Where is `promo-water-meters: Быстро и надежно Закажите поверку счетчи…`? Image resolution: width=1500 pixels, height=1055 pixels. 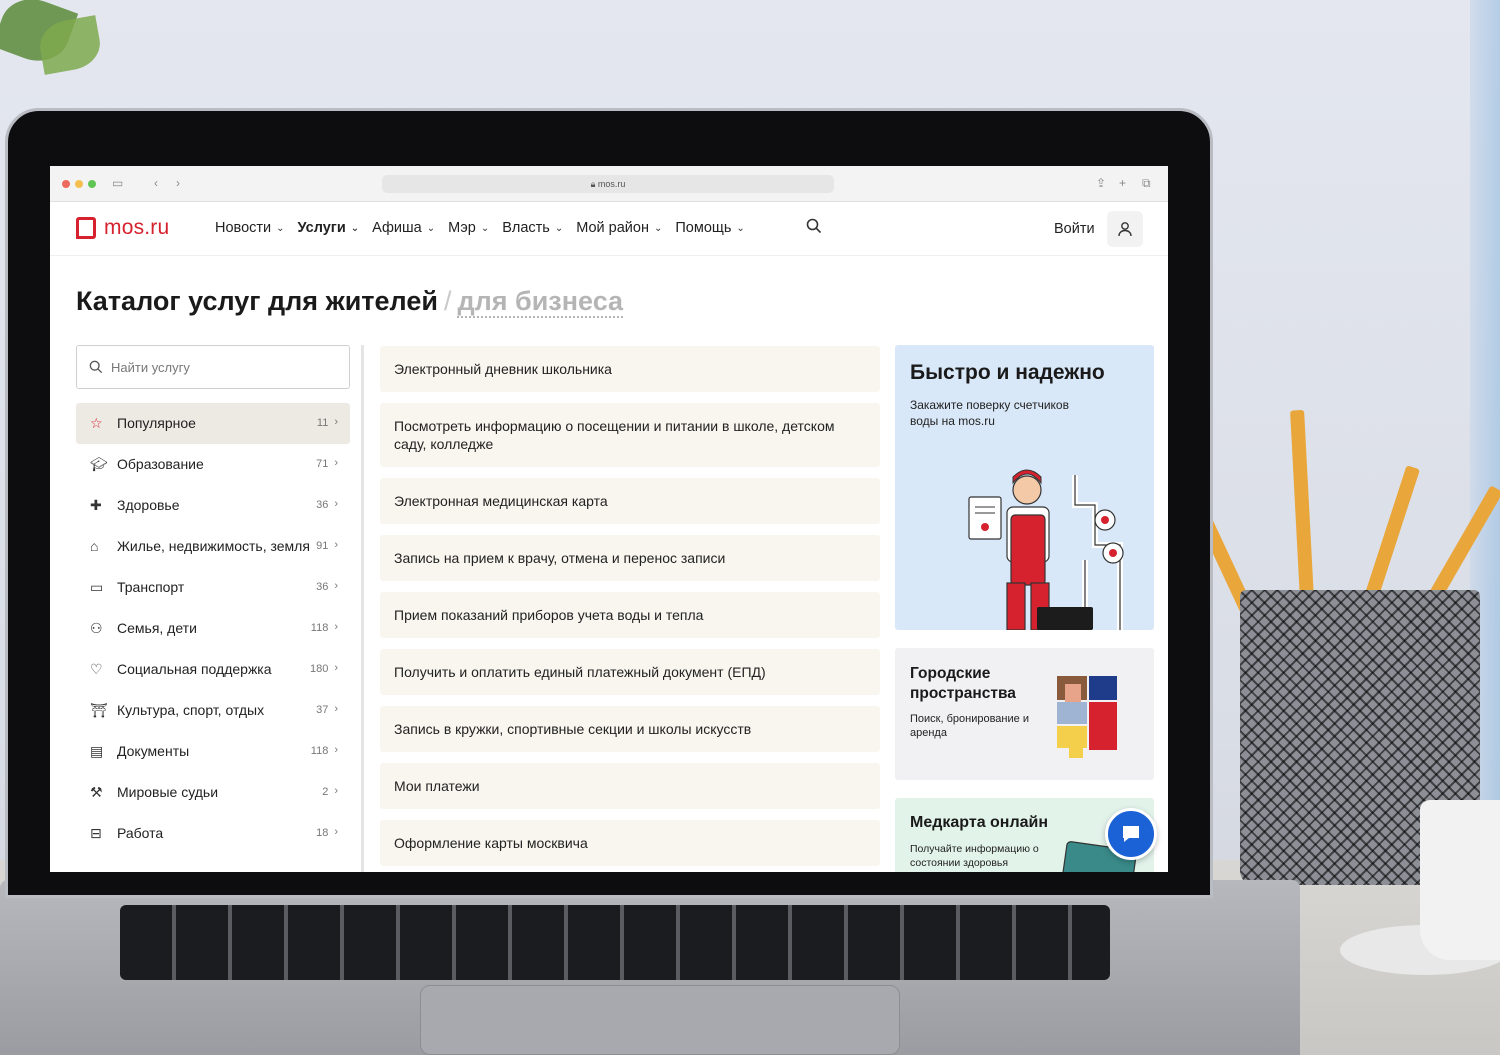
promo-water-meters: Быстро и надежно Закажите поверку счетчи… is located at coordinates (1024, 487).